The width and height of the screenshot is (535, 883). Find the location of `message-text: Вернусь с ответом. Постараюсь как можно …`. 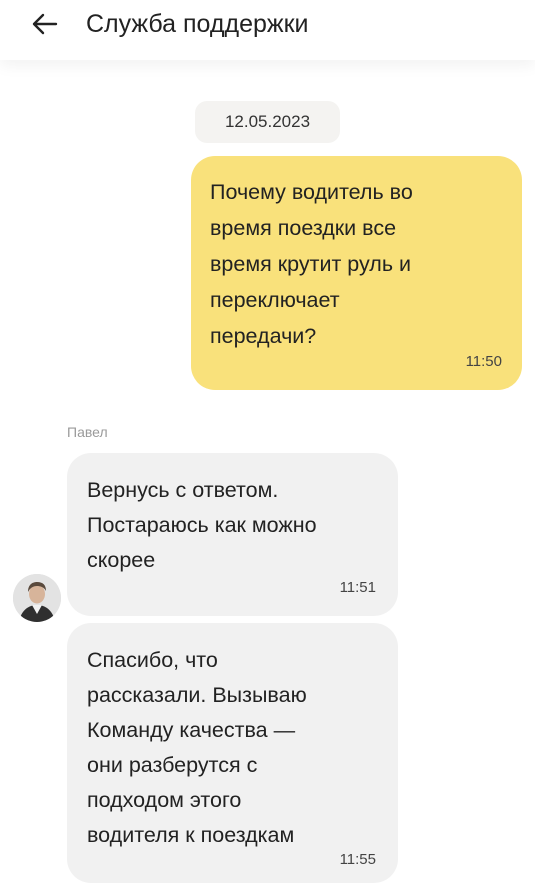

message-text: Вернусь с ответом. Постараюсь как можно … is located at coordinates (202, 525).